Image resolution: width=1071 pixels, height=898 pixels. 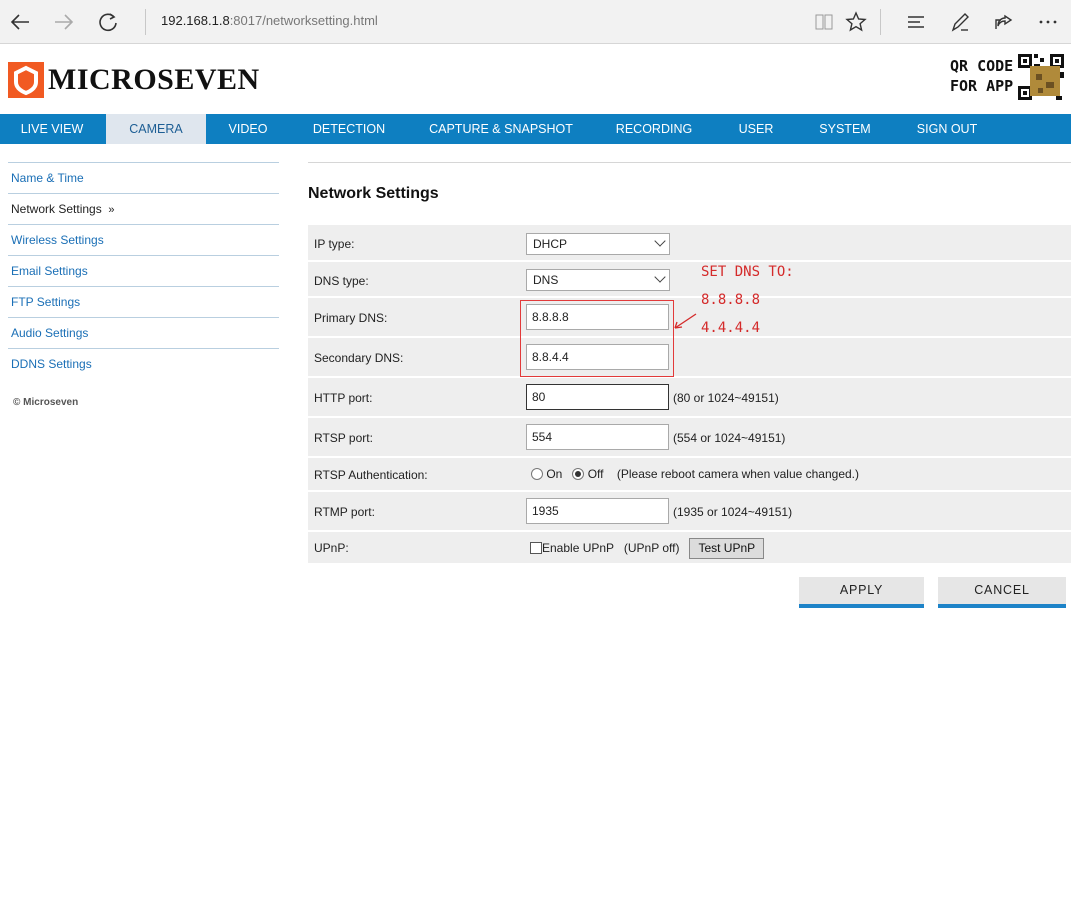 What do you see at coordinates (982, 86) in the screenshot?
I see `qr-caption-line2: FOR APP` at bounding box center [982, 86].